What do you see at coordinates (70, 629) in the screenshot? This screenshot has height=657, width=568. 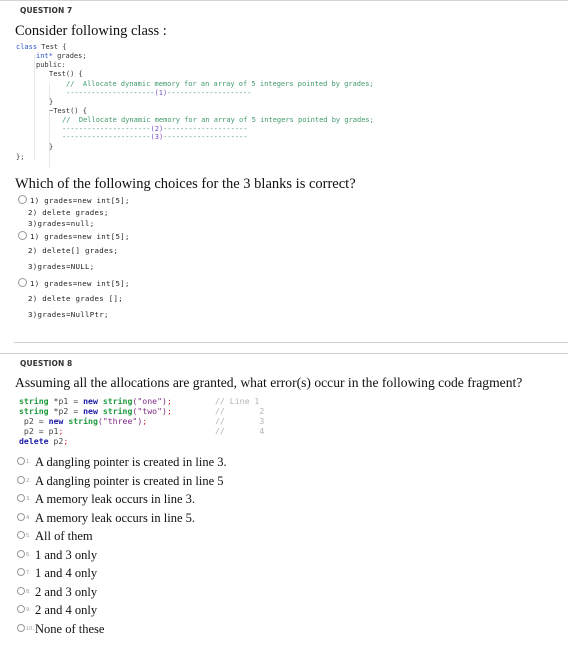 I see `option-text: None of these` at bounding box center [70, 629].